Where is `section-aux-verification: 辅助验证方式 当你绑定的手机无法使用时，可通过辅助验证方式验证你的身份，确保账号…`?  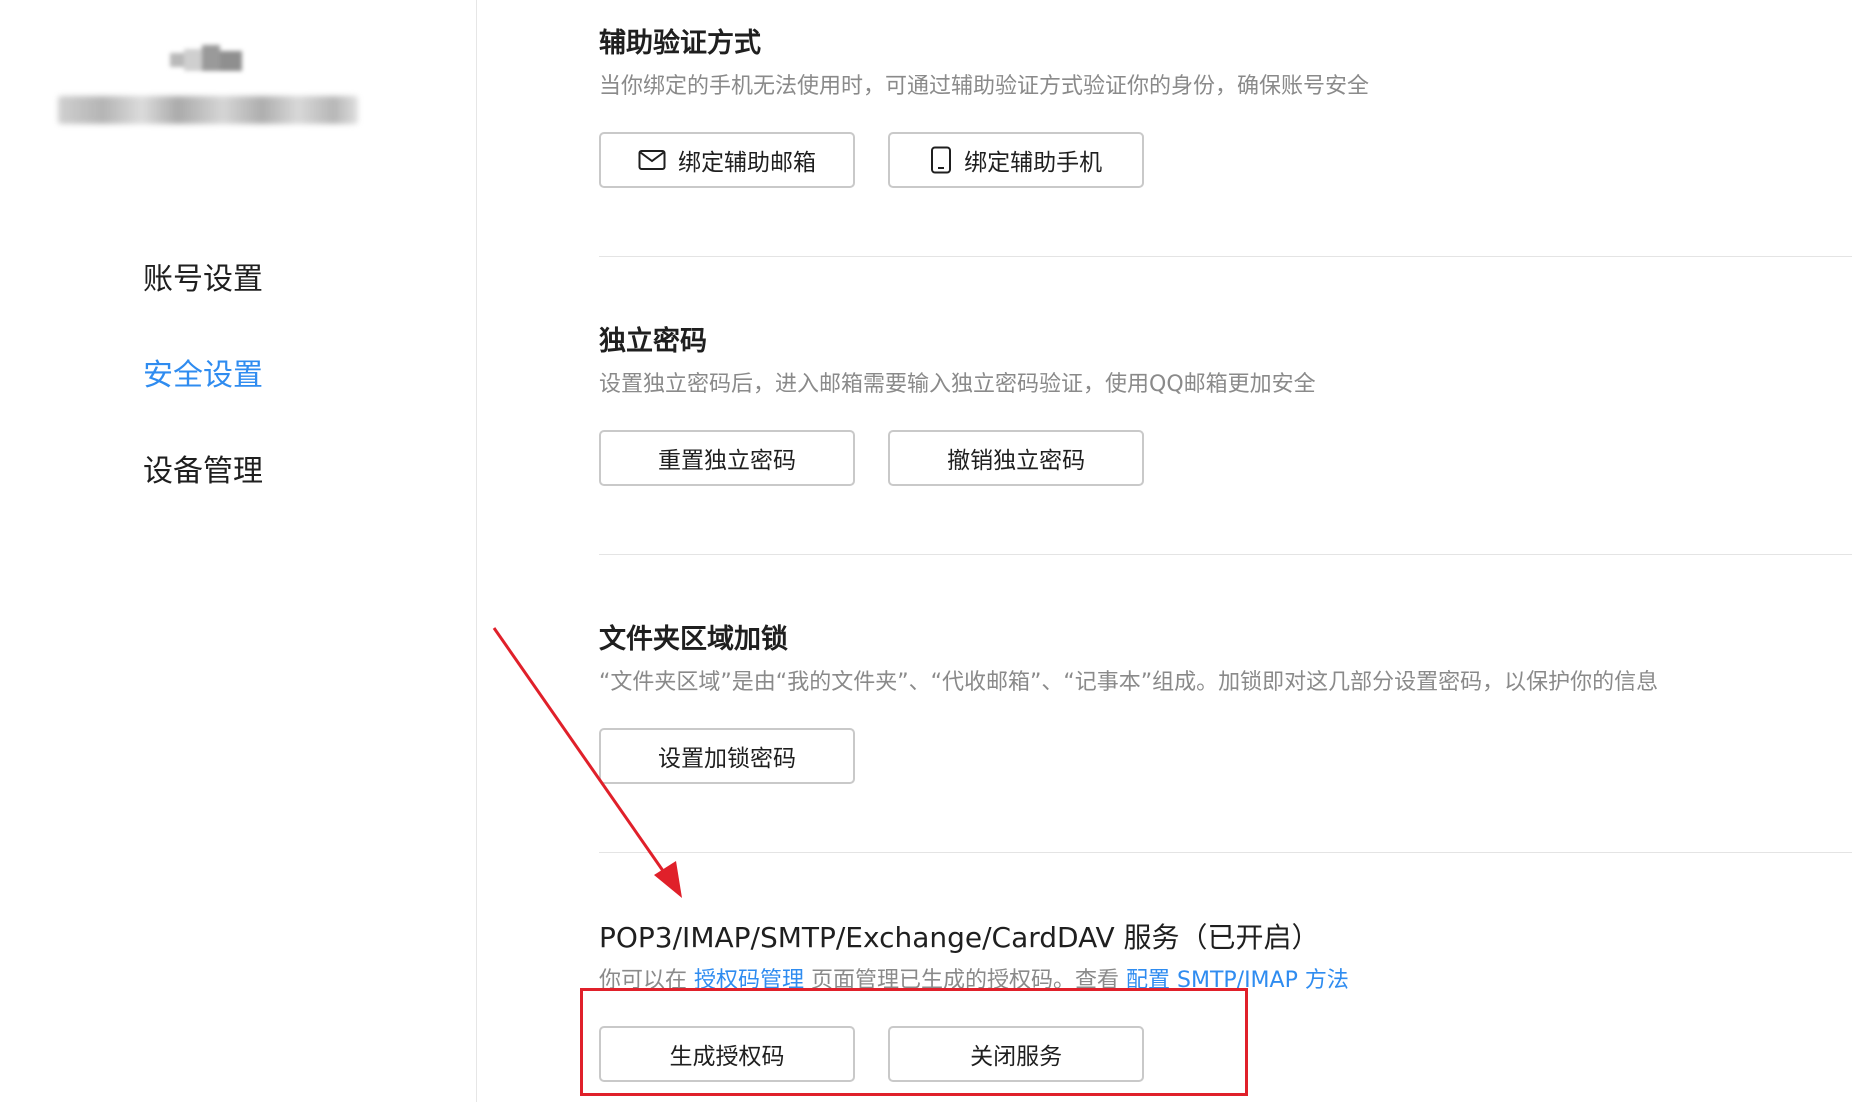
section-aux-verification: 辅助验证方式 当你绑定的手机无法使用时，可通过辅助验证方式验证你的身份，确保账号… is located at coordinates (1225, 107).